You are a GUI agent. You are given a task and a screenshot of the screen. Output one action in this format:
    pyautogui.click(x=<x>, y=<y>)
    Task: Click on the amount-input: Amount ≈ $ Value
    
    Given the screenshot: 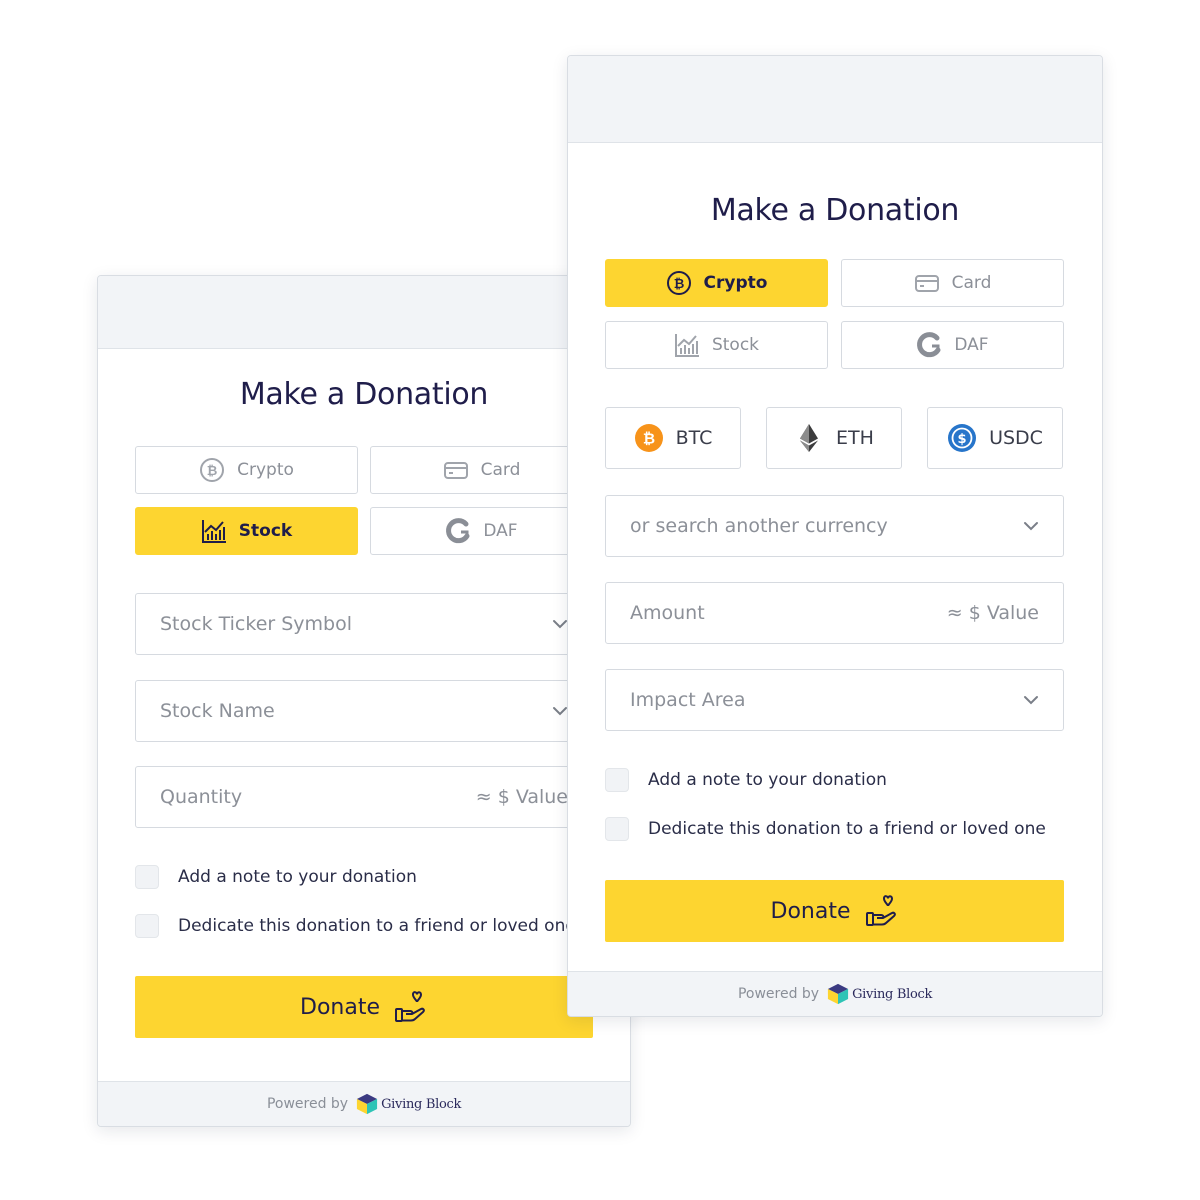 What is the action you would take?
    pyautogui.click(x=834, y=613)
    